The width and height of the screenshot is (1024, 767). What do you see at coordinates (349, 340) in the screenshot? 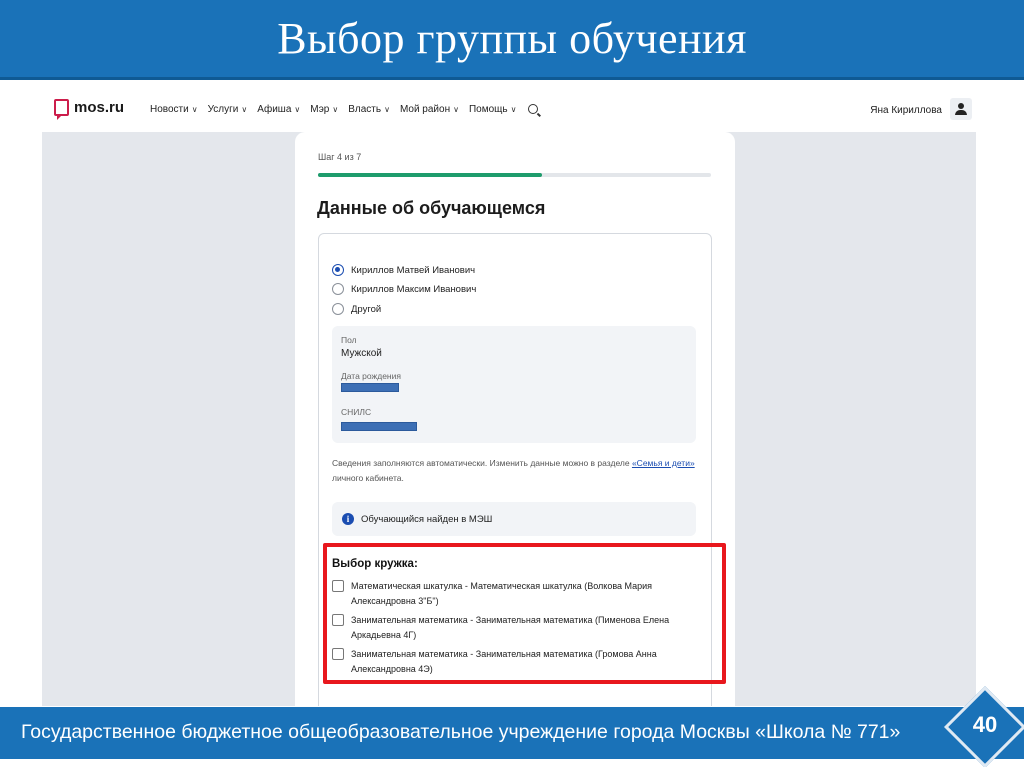
I see `gender-label: Пол` at bounding box center [349, 340].